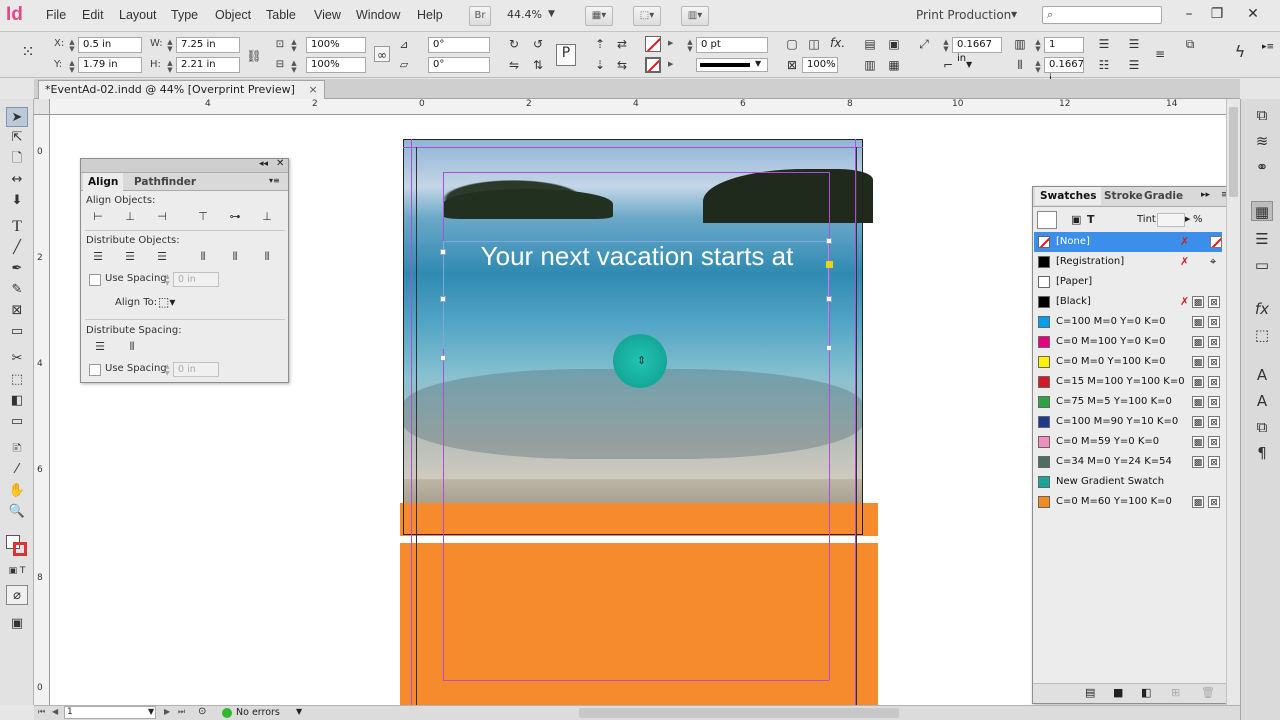  Describe the element at coordinates (924, 44) in the screenshot. I see `auto-fit-icon: ⤢` at that location.